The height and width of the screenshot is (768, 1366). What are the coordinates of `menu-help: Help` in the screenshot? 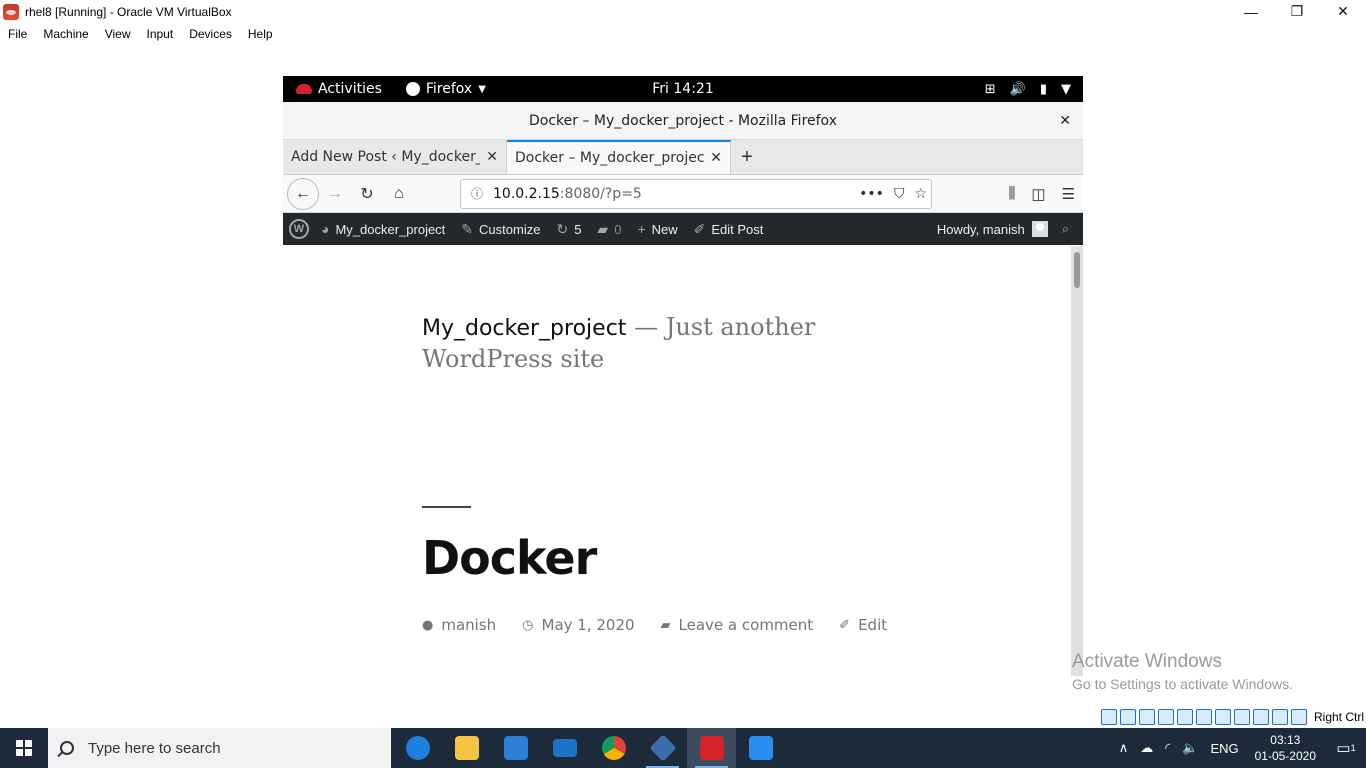 It's located at (260, 34).